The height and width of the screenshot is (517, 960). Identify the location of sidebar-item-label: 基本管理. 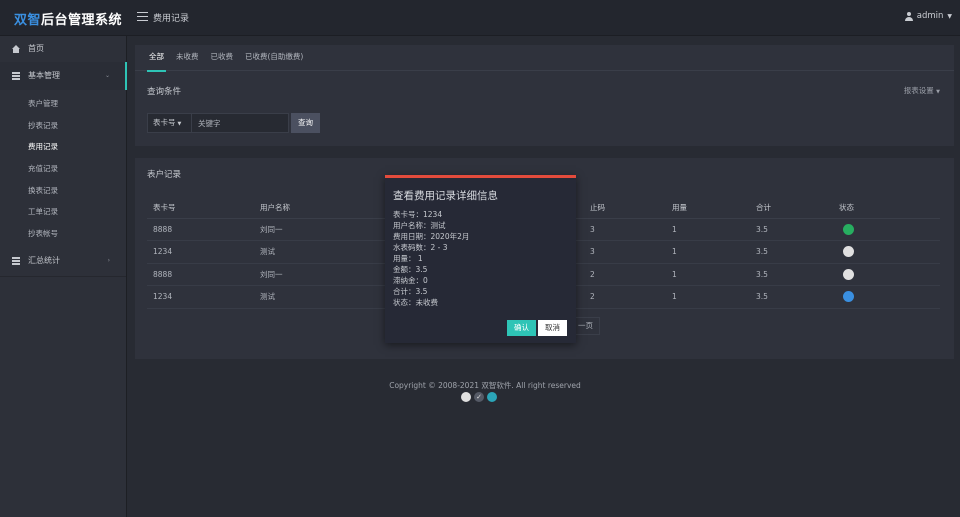
(44, 75).